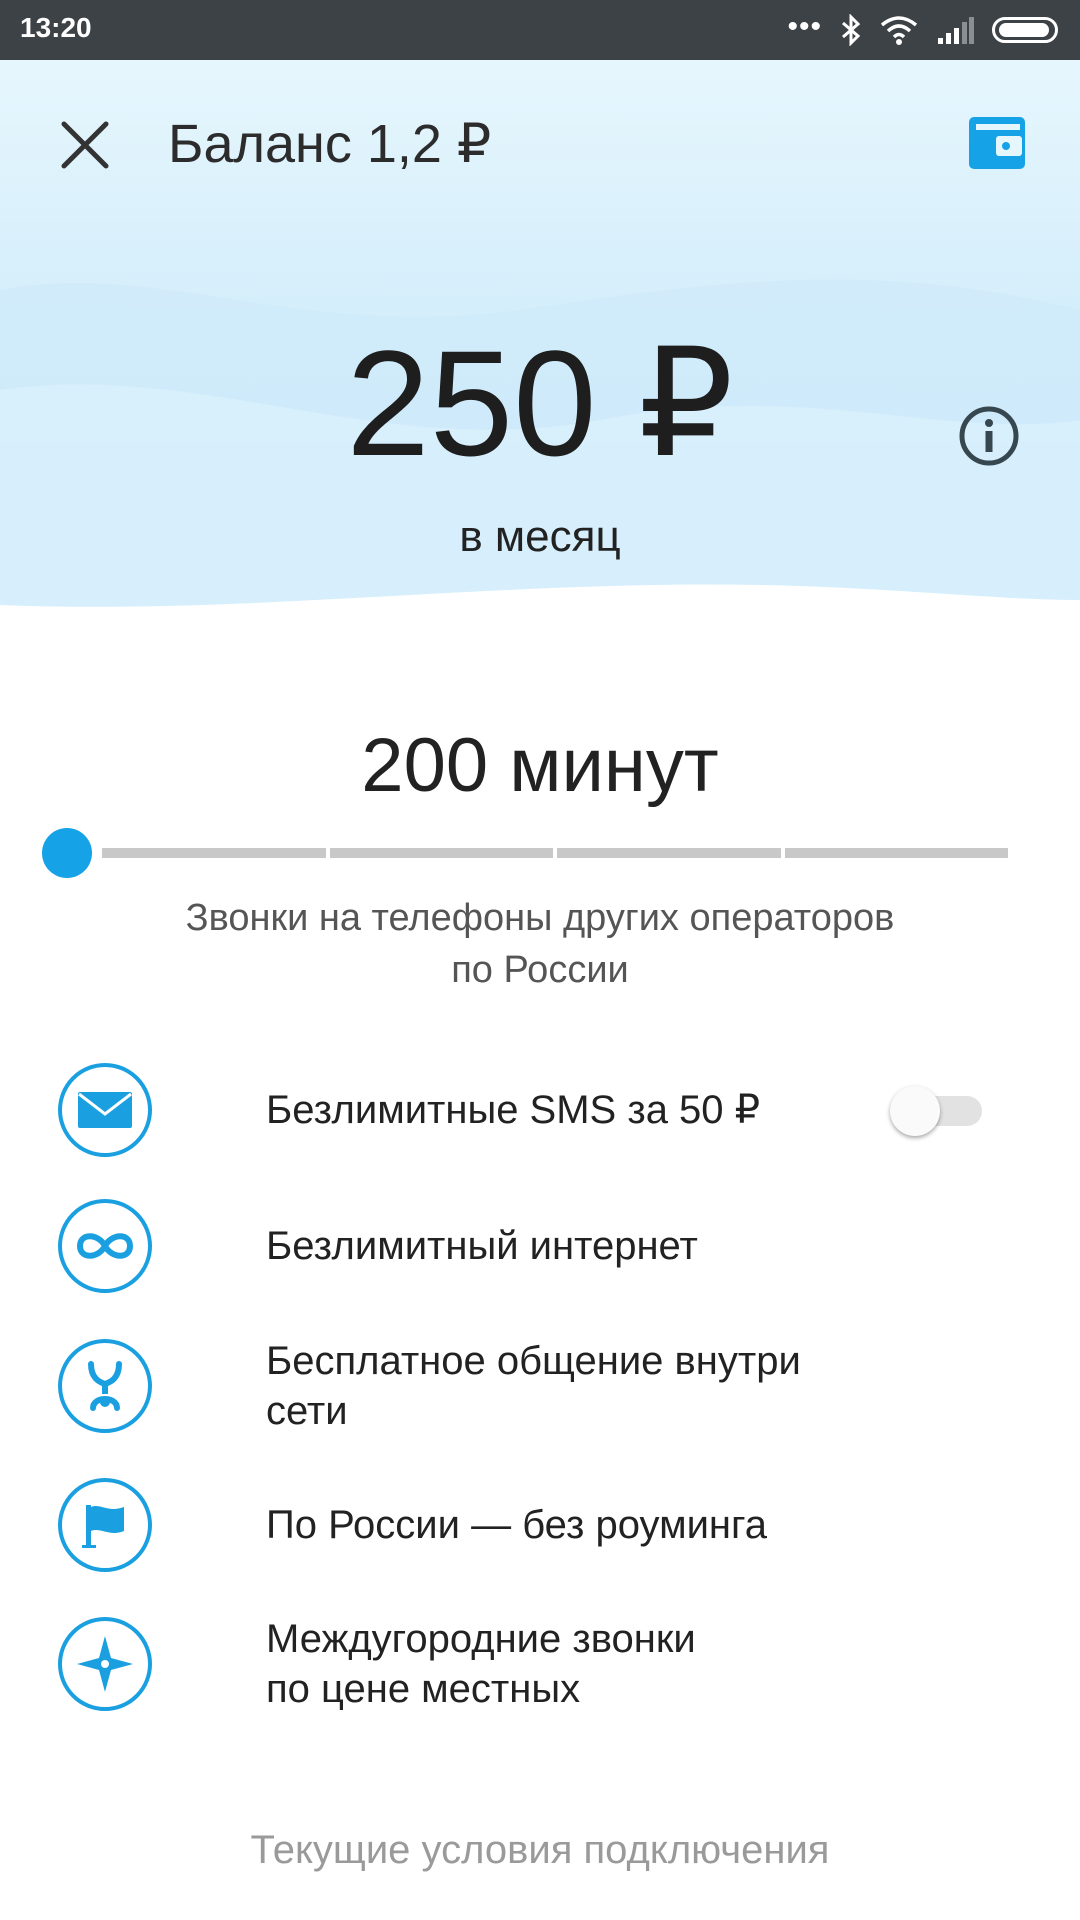 The height and width of the screenshot is (1920, 1080). I want to click on wifi-icon, so click(899, 30).